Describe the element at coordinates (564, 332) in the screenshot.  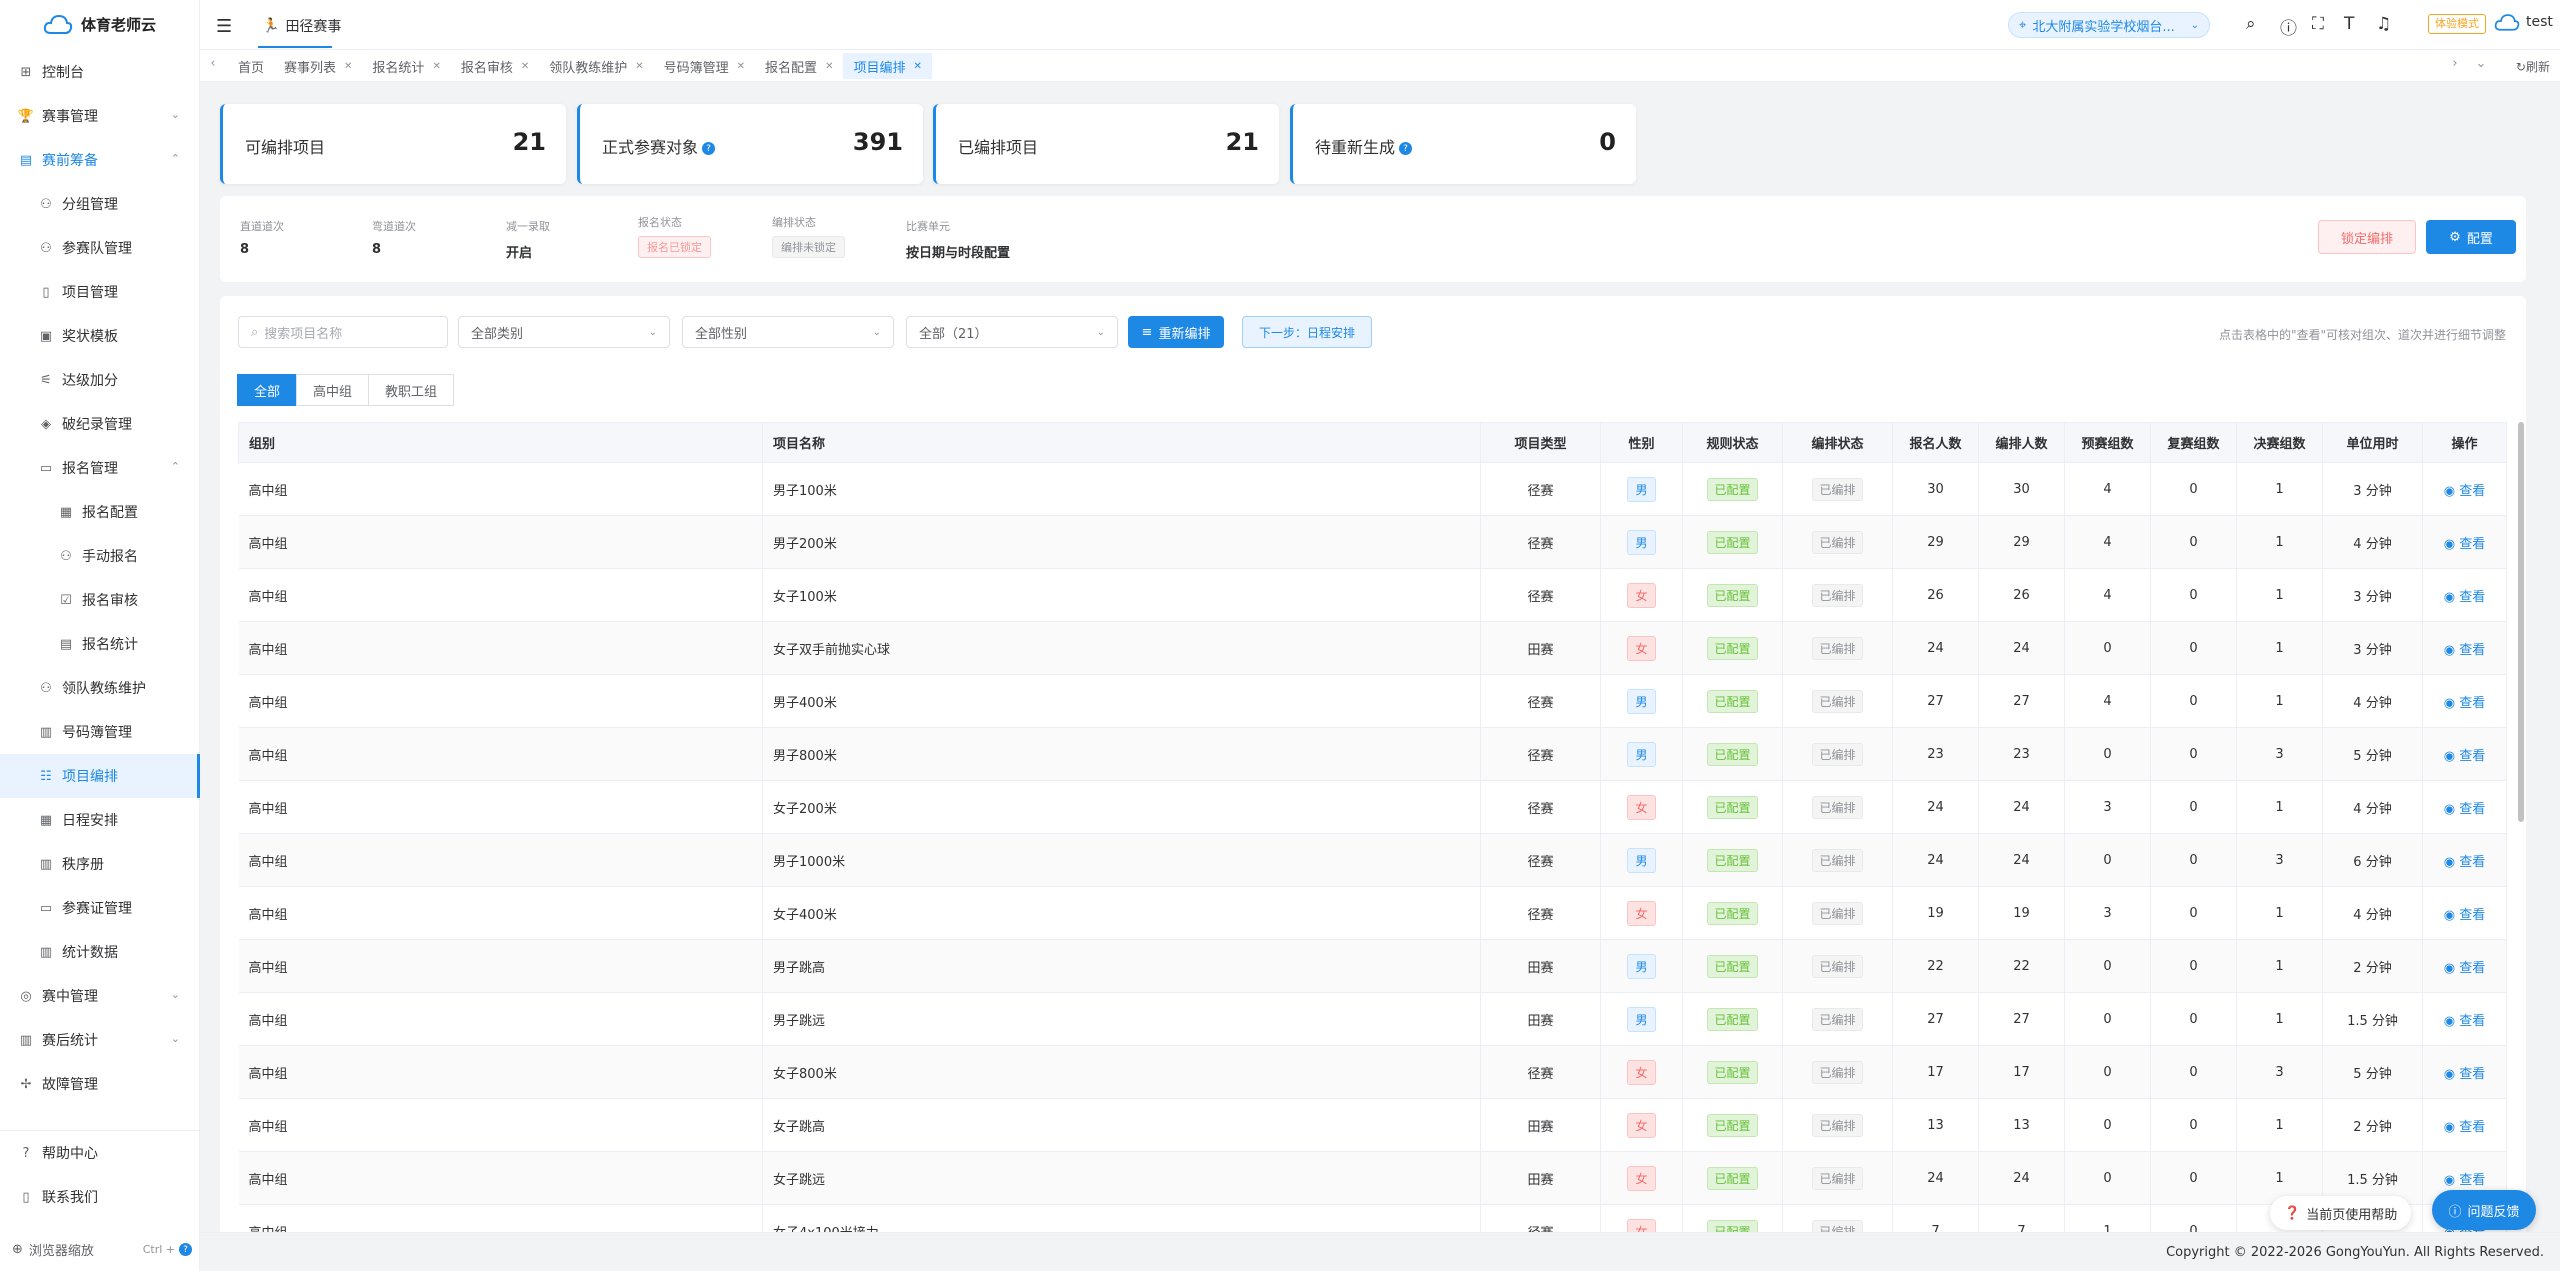
I see `category-select: 全部类别 ⌄` at that location.